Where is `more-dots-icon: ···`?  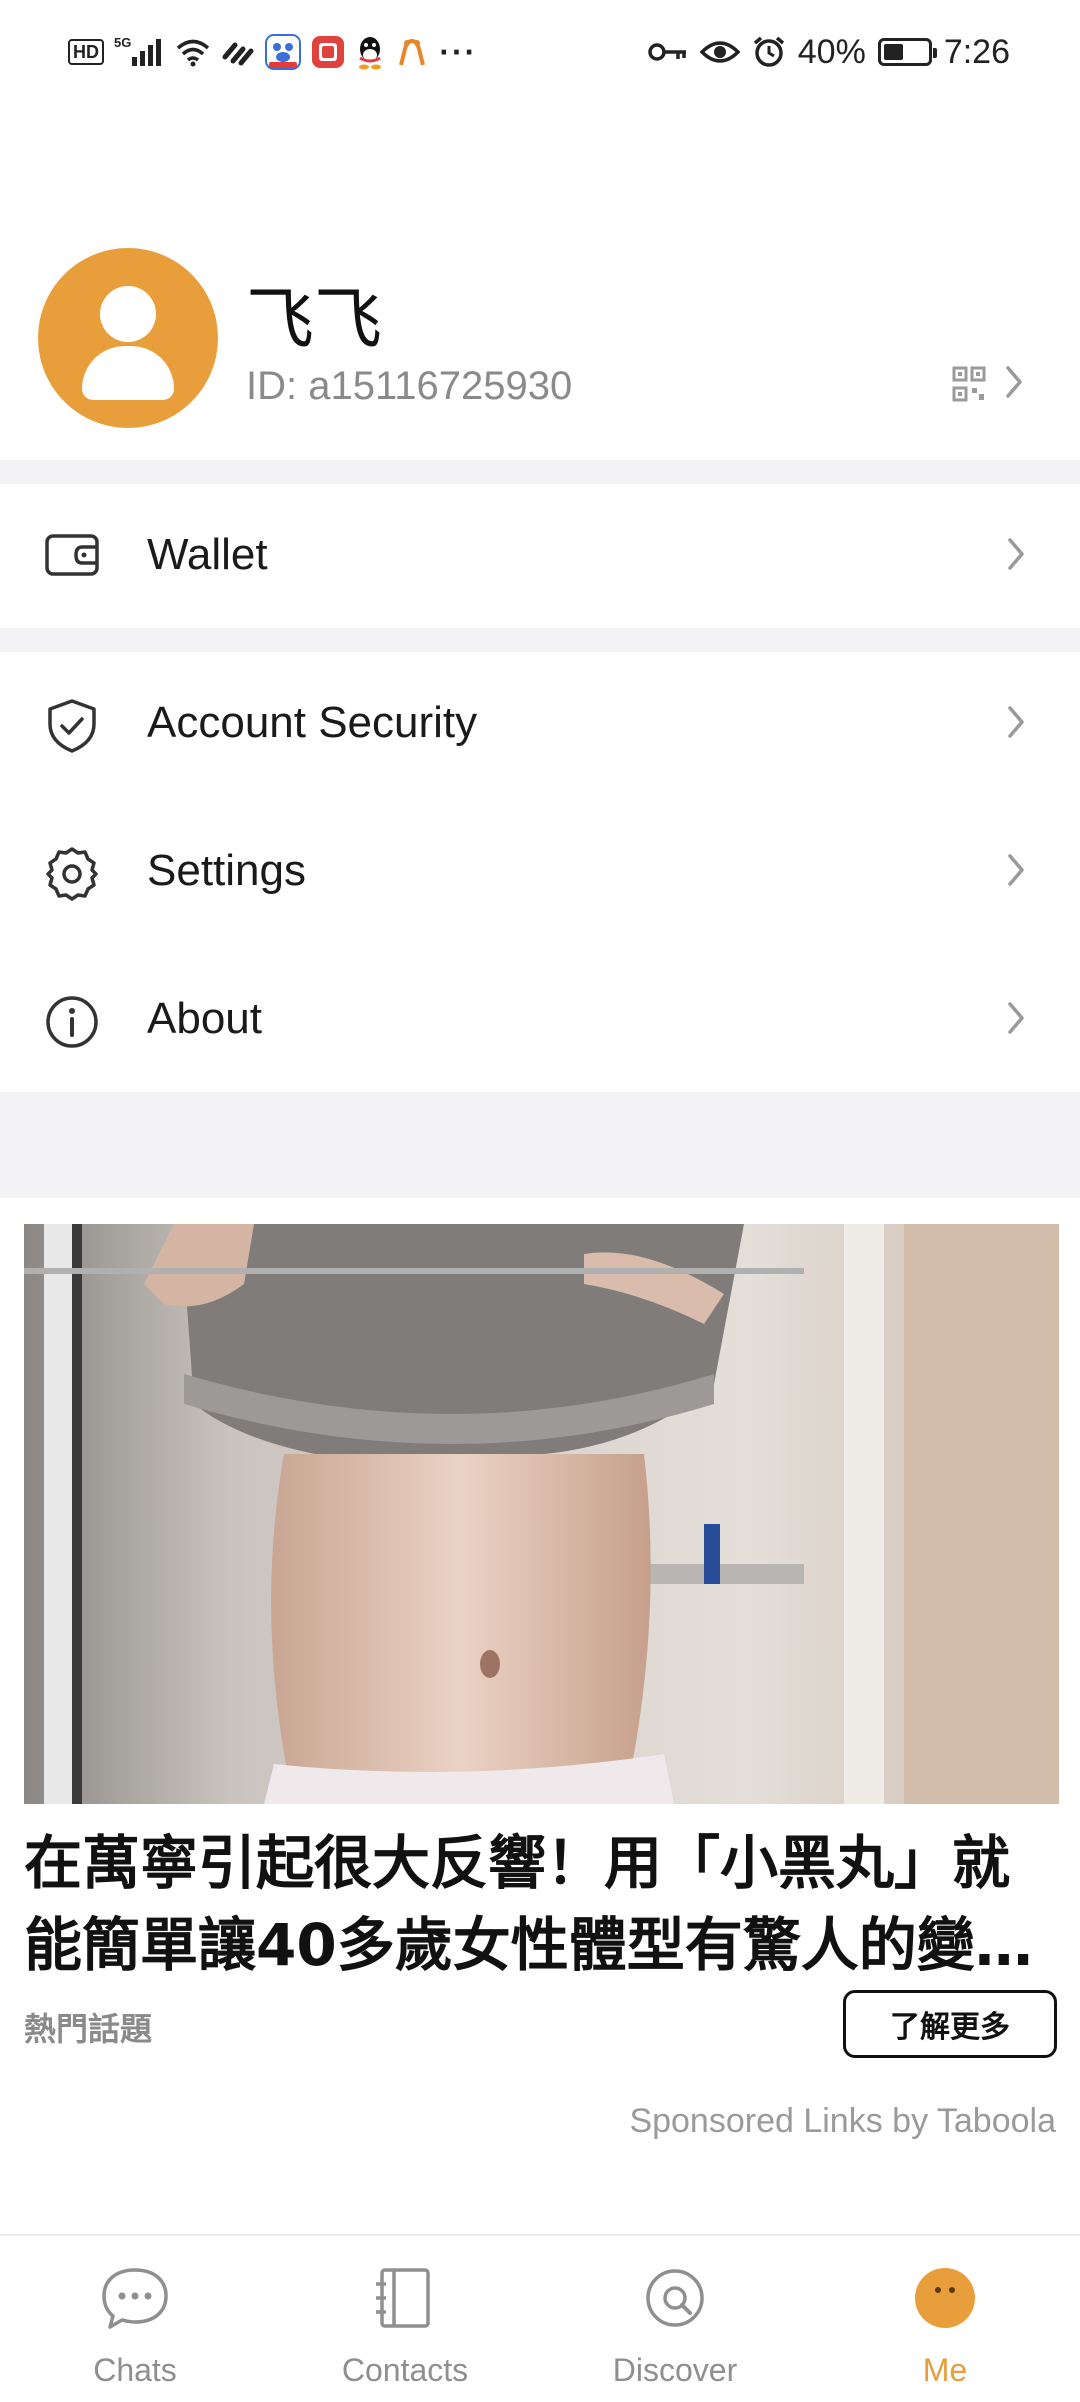 more-dots-icon: ··· is located at coordinates (458, 51).